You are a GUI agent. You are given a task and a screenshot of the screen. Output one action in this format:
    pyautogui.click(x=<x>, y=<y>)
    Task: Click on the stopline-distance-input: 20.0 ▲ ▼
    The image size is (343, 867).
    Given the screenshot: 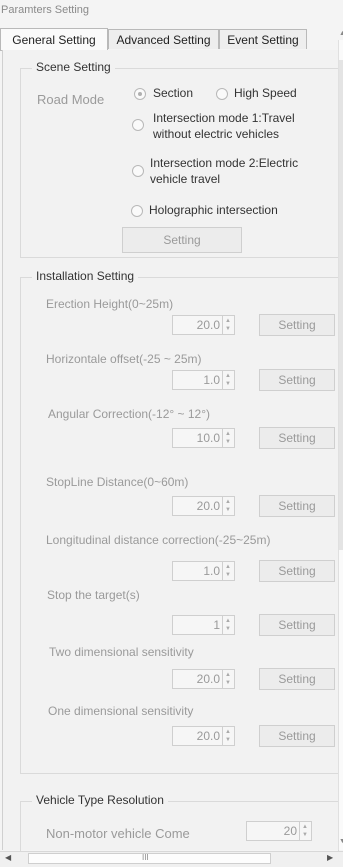 What is the action you would take?
    pyautogui.click(x=203, y=506)
    